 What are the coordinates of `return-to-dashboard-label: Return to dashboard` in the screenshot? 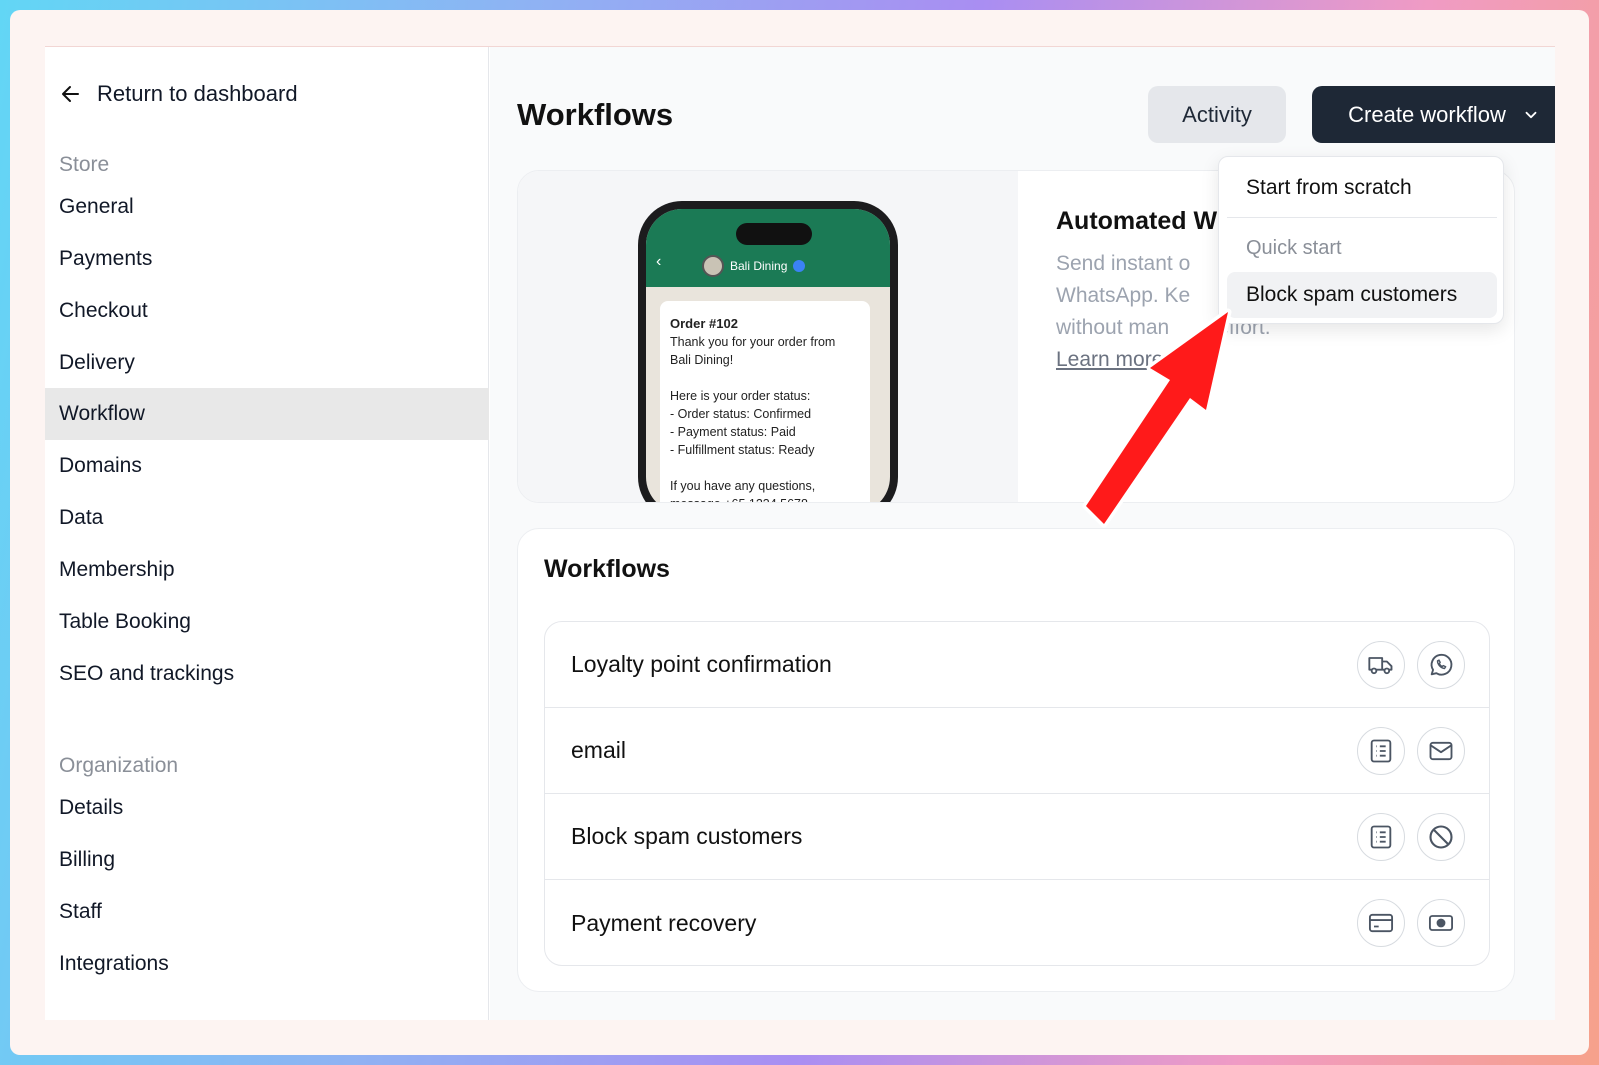 It's located at (197, 93).